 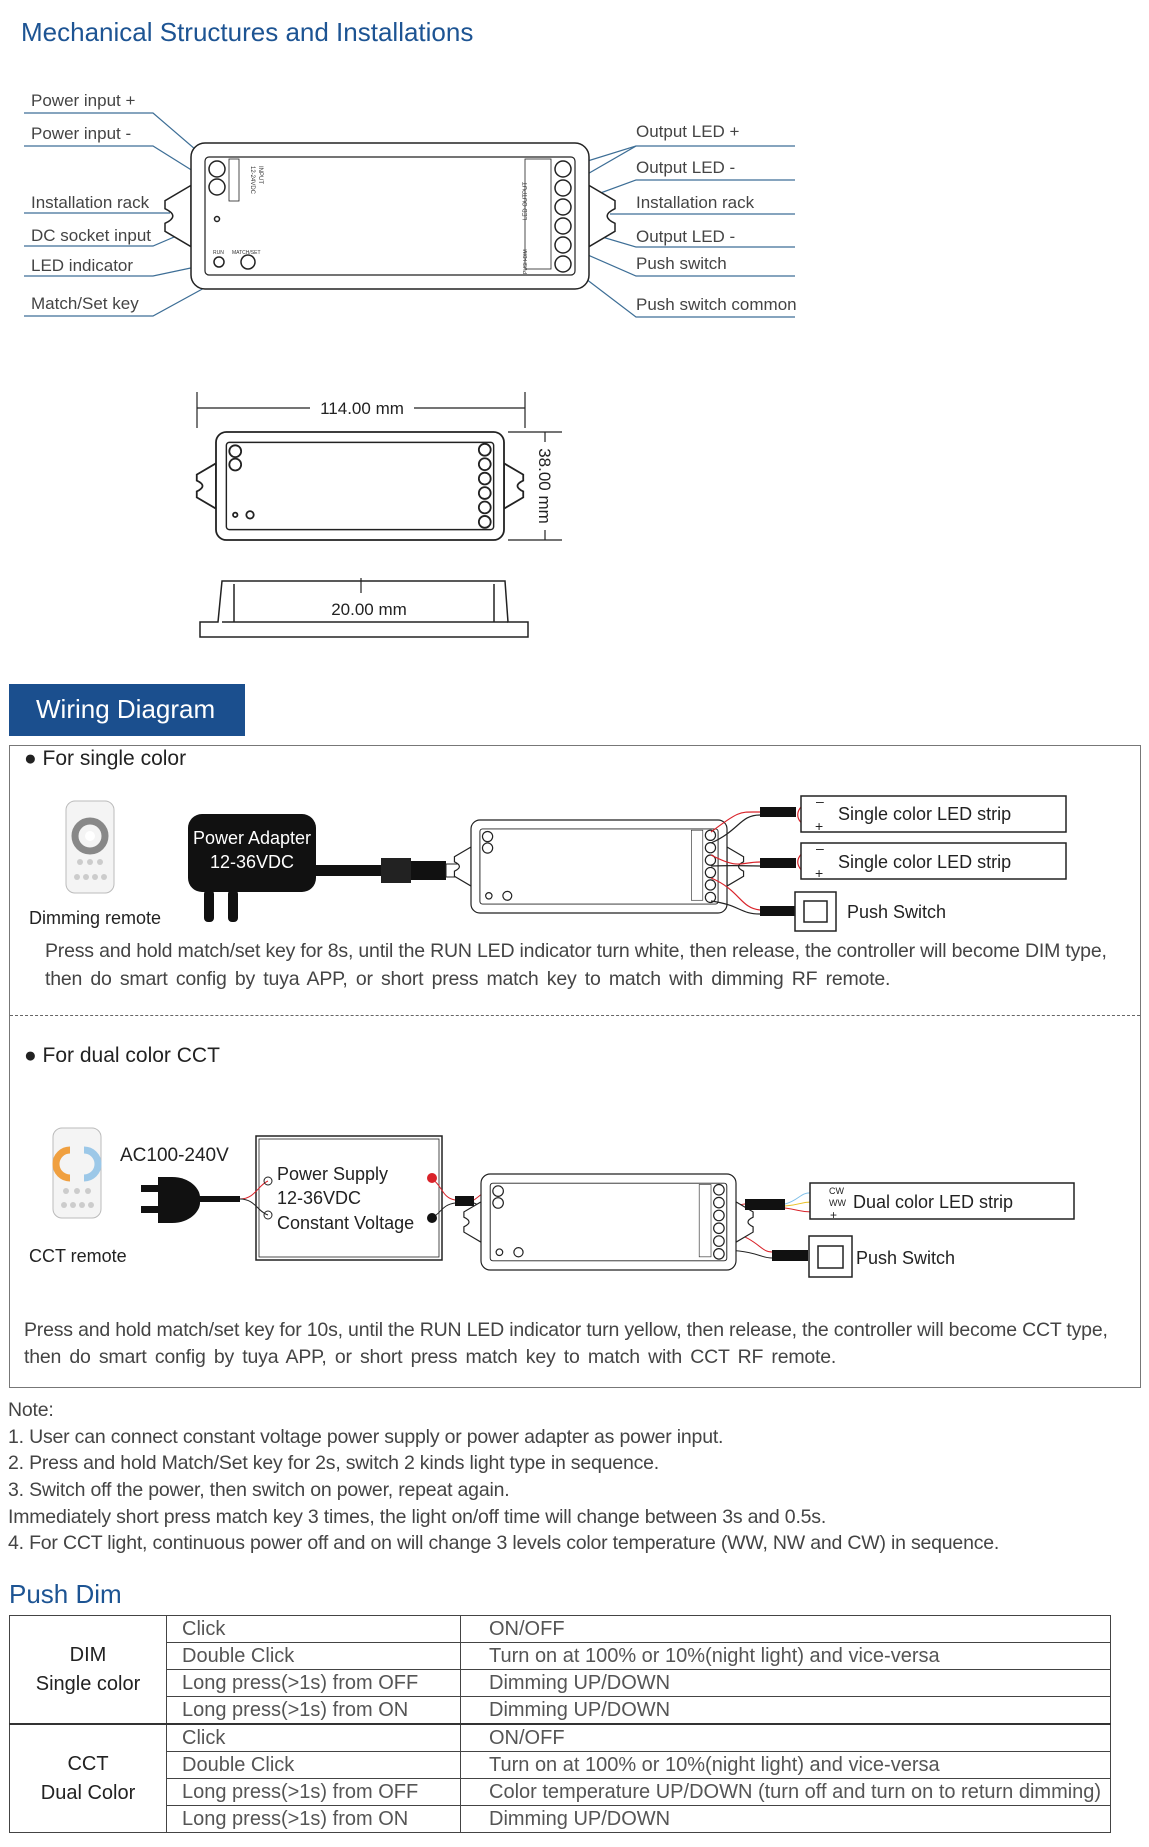 I want to click on label-output-led-plus: Output LED +, so click(x=688, y=131).